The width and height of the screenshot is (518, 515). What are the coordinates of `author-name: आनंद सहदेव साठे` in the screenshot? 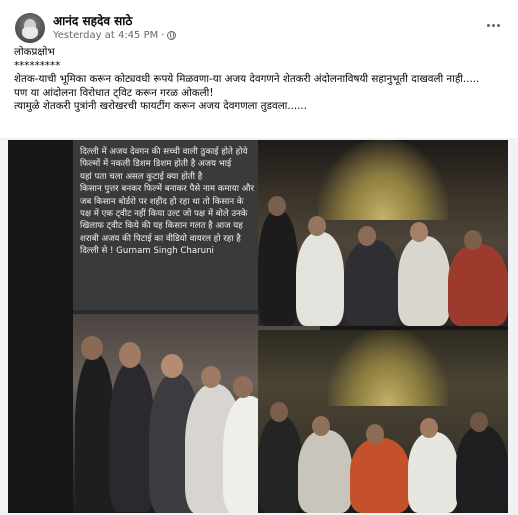 It's located at (92, 20).